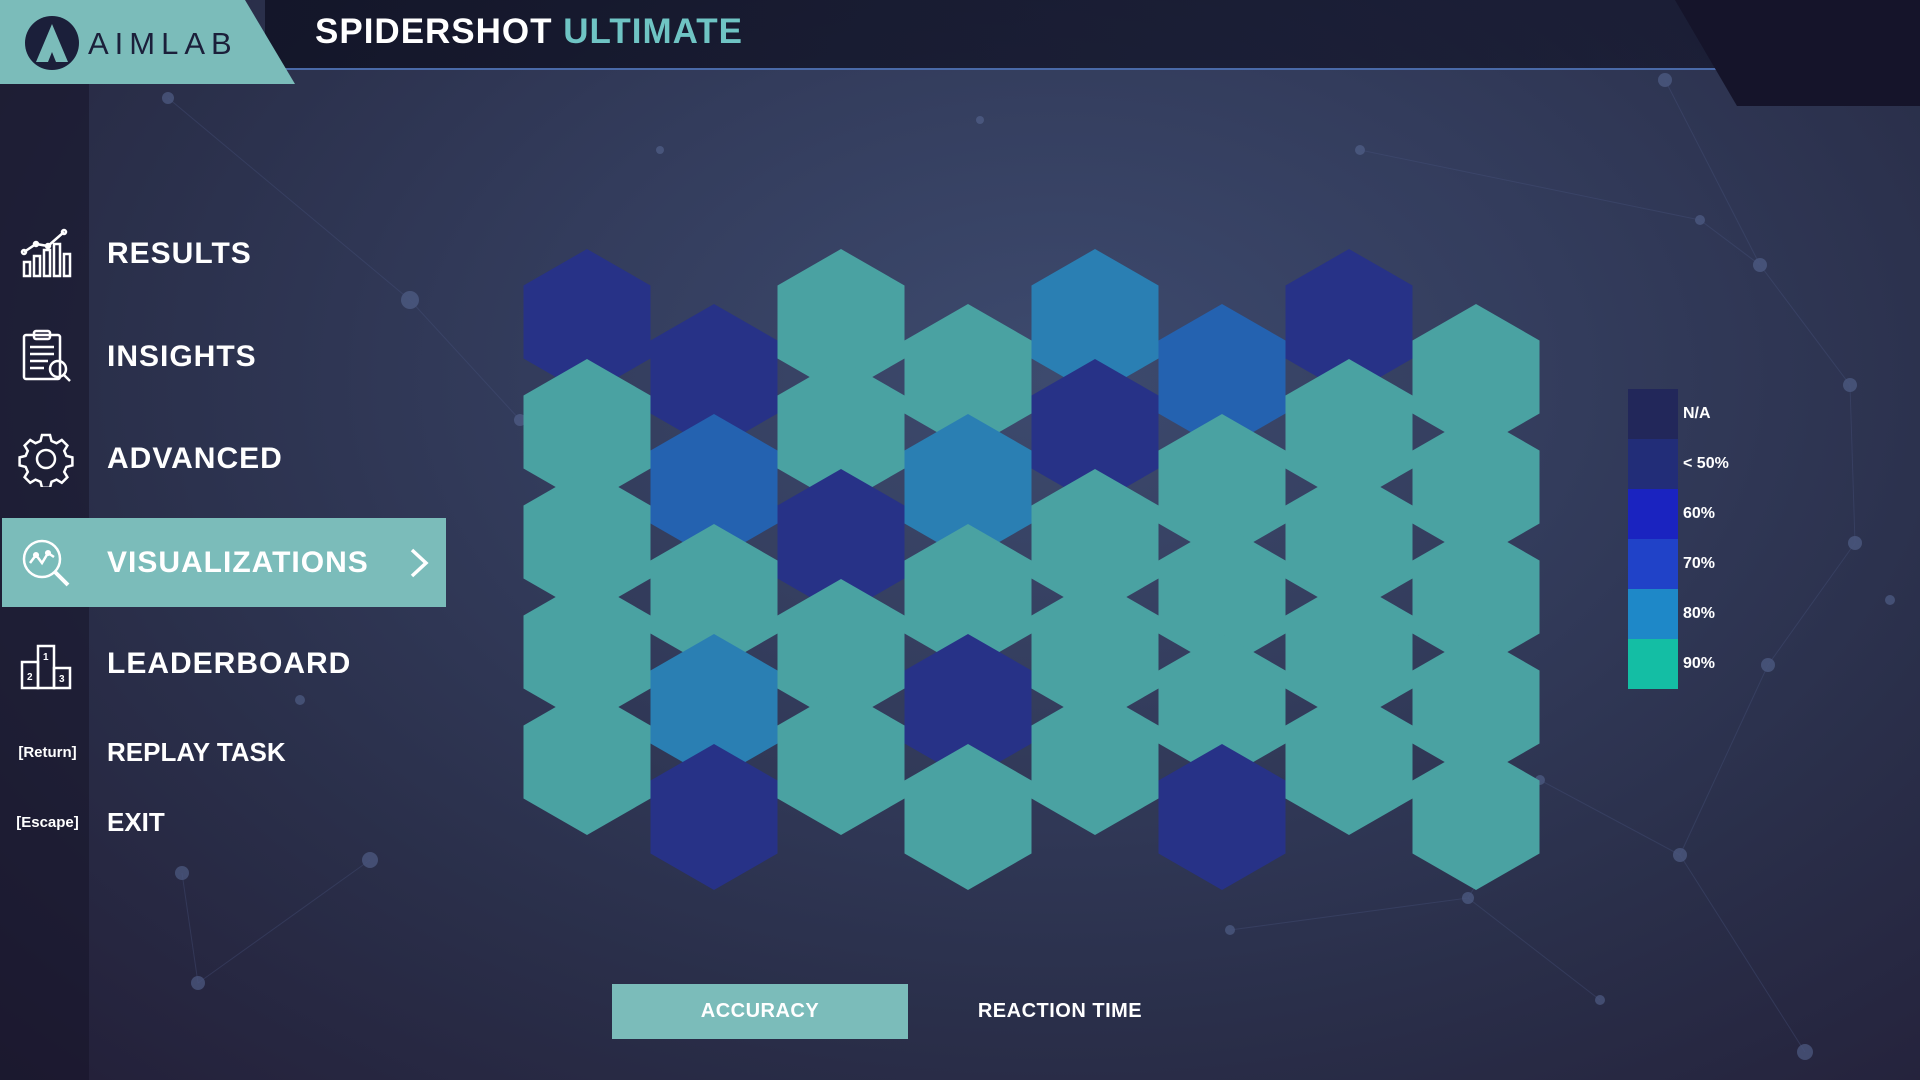 This screenshot has width=1920, height=1080. What do you see at coordinates (1060, 1011) in the screenshot?
I see `tab-reaction-time: REACTION TIME` at bounding box center [1060, 1011].